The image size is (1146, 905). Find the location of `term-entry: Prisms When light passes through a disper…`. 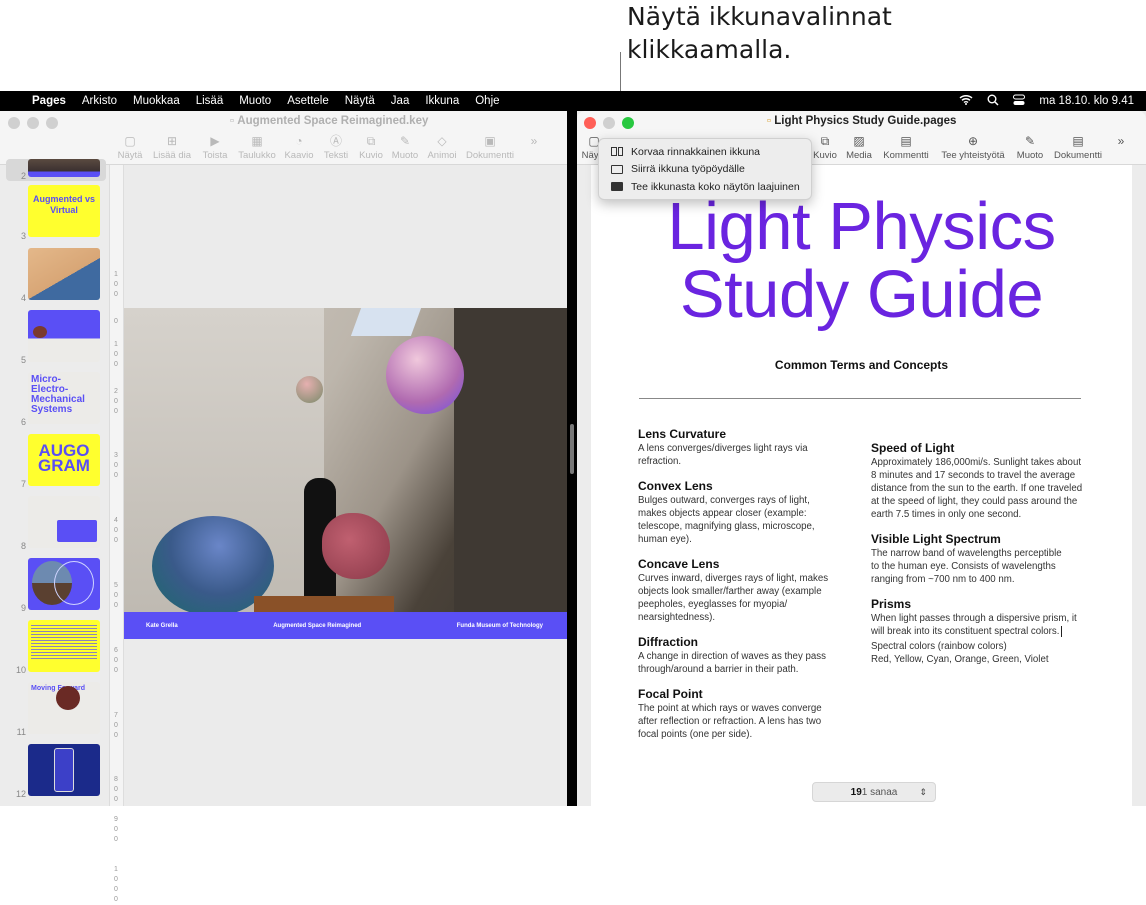

term-entry: Prisms When light passes through a disper… is located at coordinates (978, 617).